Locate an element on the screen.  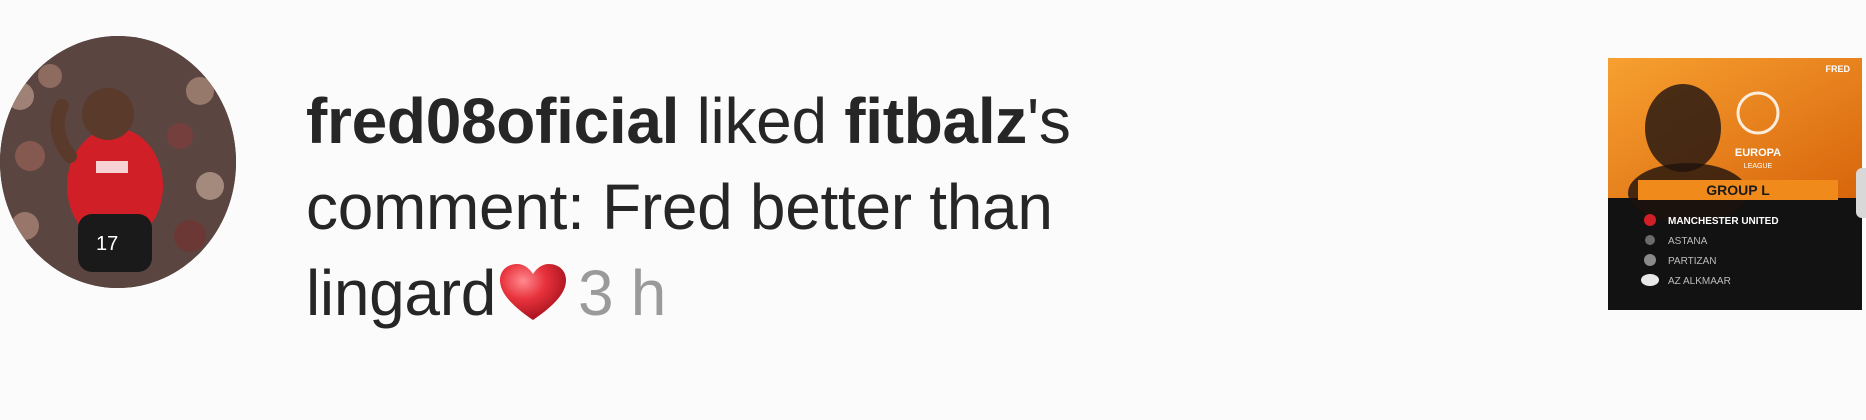
thumb-team-3: PARTIZAN is located at coordinates (1692, 261).